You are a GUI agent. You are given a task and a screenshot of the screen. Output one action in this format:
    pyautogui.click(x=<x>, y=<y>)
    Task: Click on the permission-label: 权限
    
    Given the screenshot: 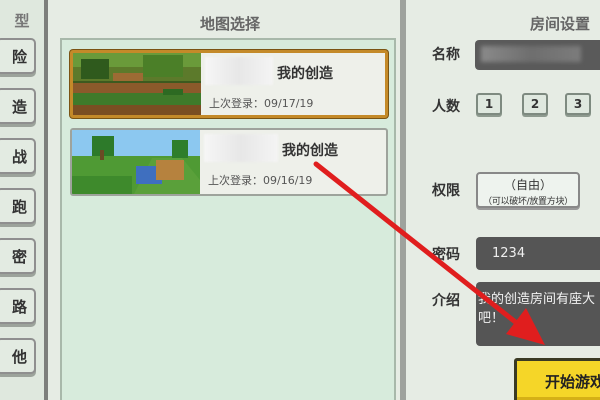 What is the action you would take?
    pyautogui.click(x=446, y=191)
    